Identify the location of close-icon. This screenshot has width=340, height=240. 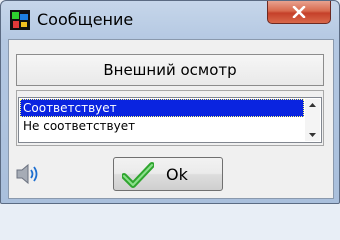
(299, 12).